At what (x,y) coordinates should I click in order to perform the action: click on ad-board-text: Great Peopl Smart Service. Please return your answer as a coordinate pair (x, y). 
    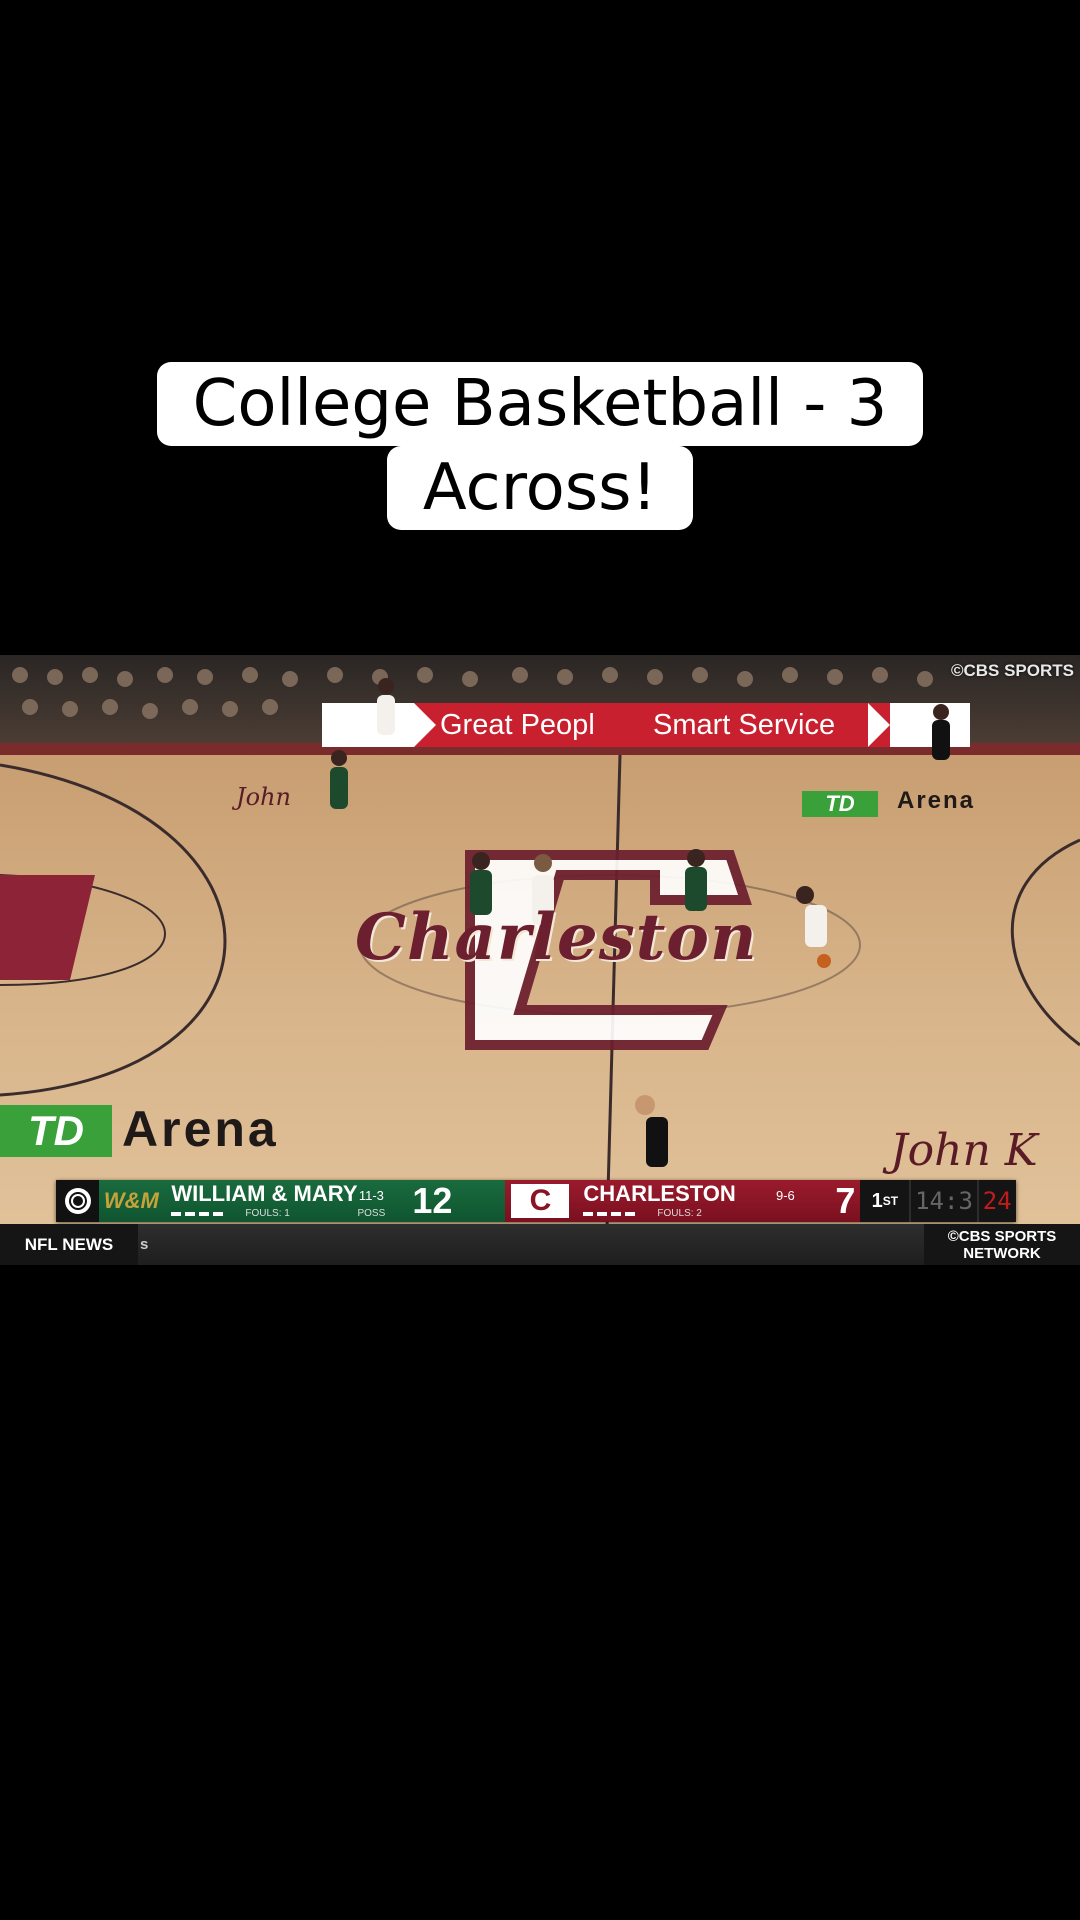
    Looking at the image, I should click on (645, 725).